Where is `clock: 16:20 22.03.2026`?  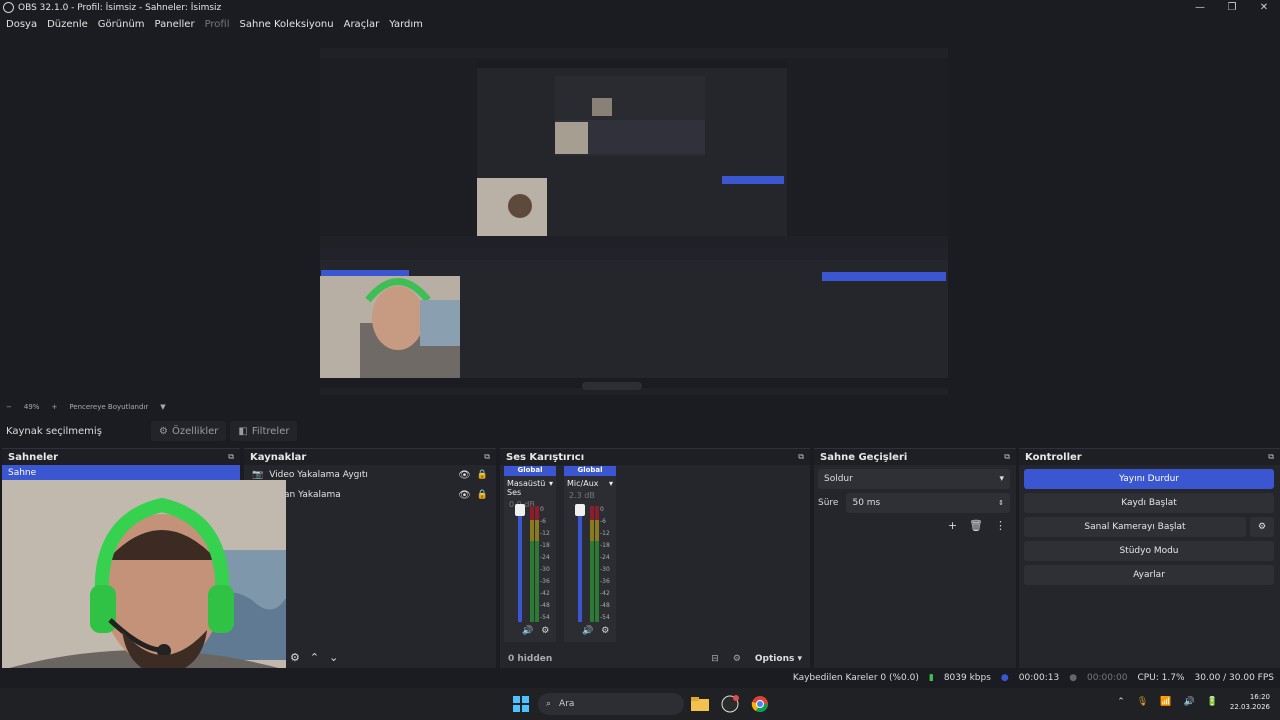 clock: 16:20 22.03.2026 is located at coordinates (1250, 702).